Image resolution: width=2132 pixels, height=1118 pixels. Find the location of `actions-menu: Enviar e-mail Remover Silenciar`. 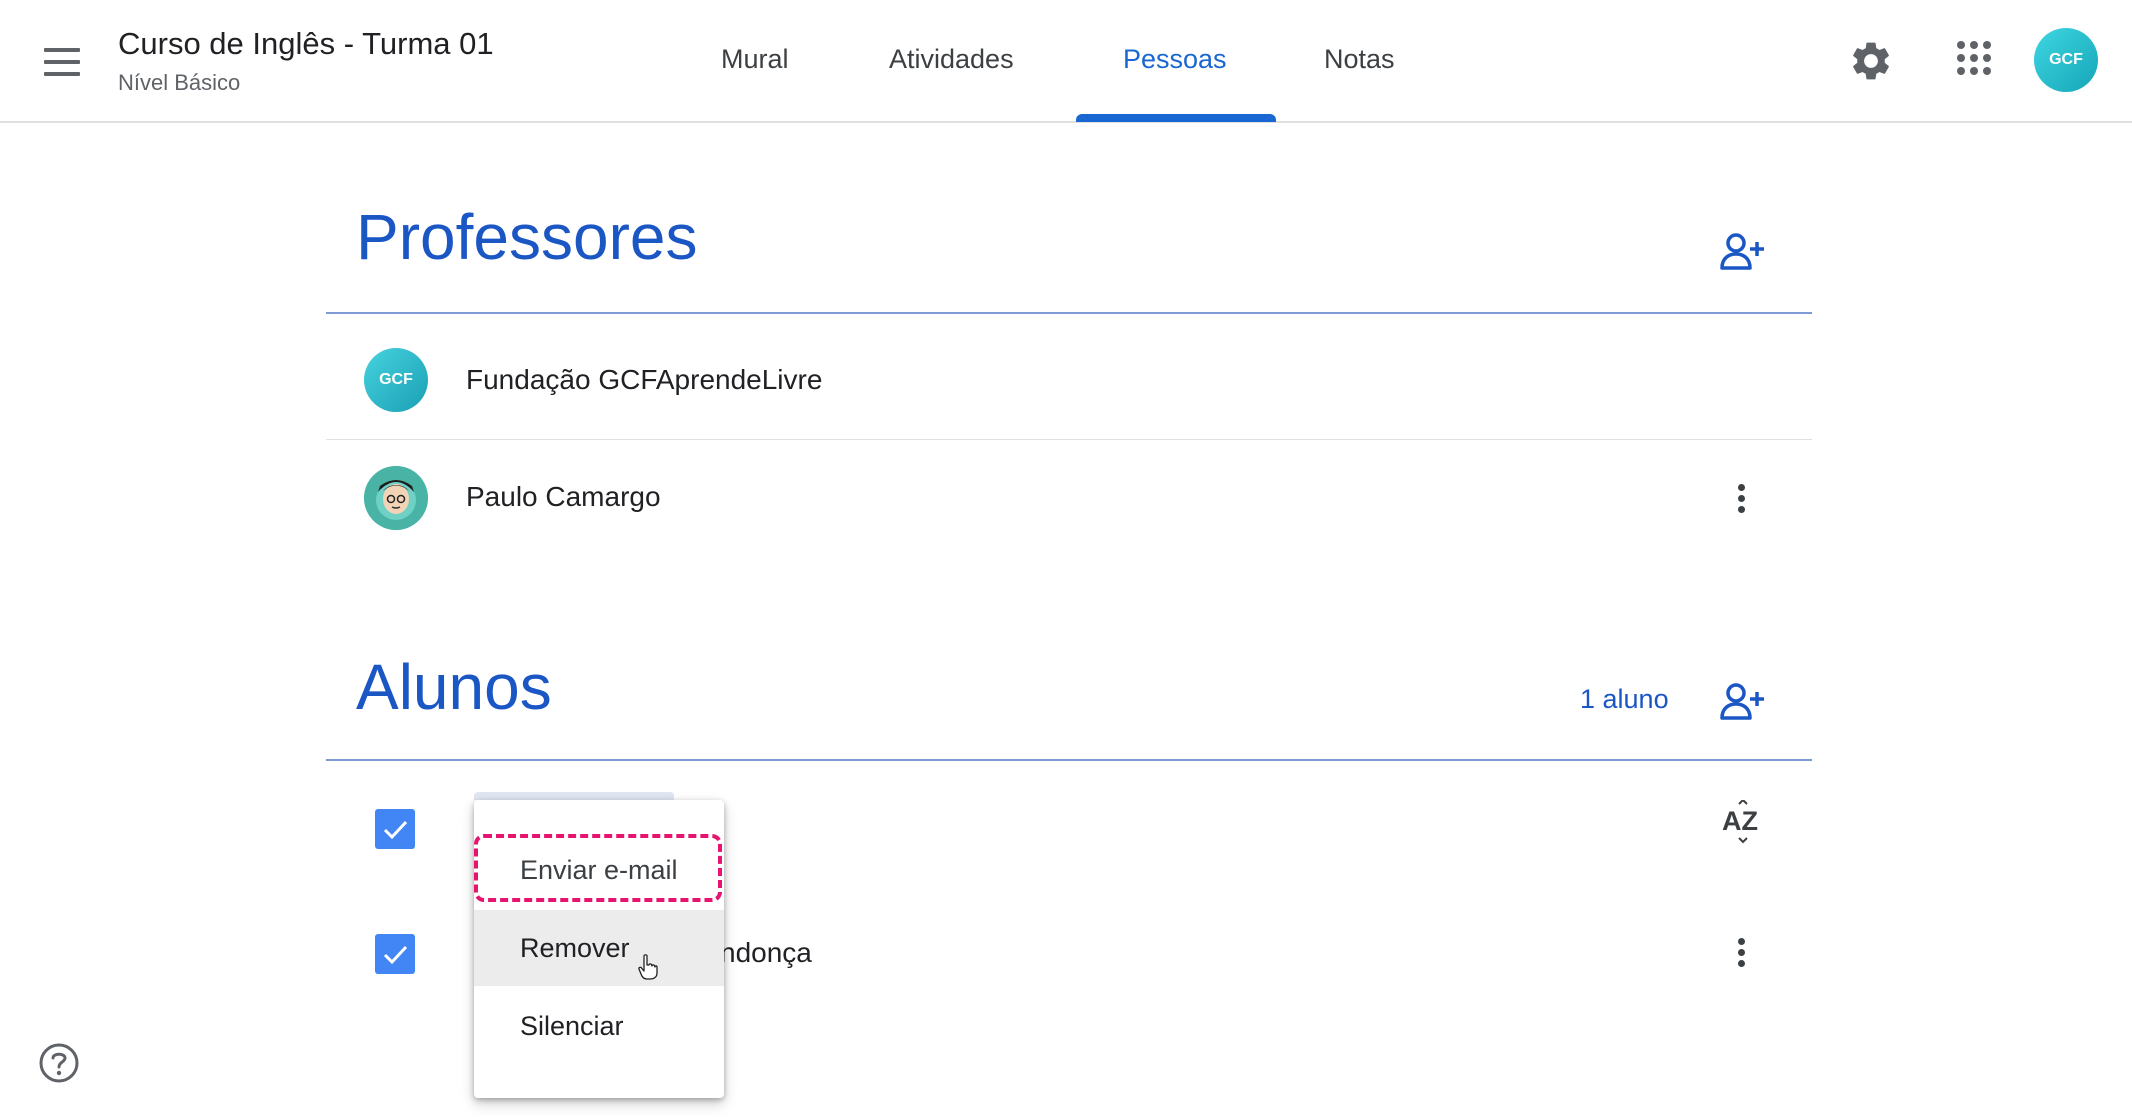

actions-menu: Enviar e-mail Remover Silenciar is located at coordinates (599, 949).